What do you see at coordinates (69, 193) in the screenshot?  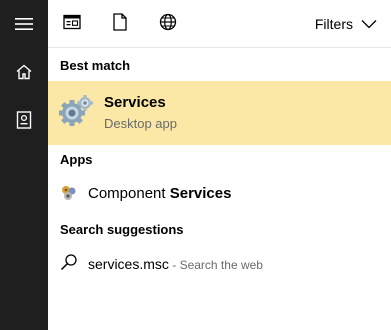 I see `component-services-icon` at bounding box center [69, 193].